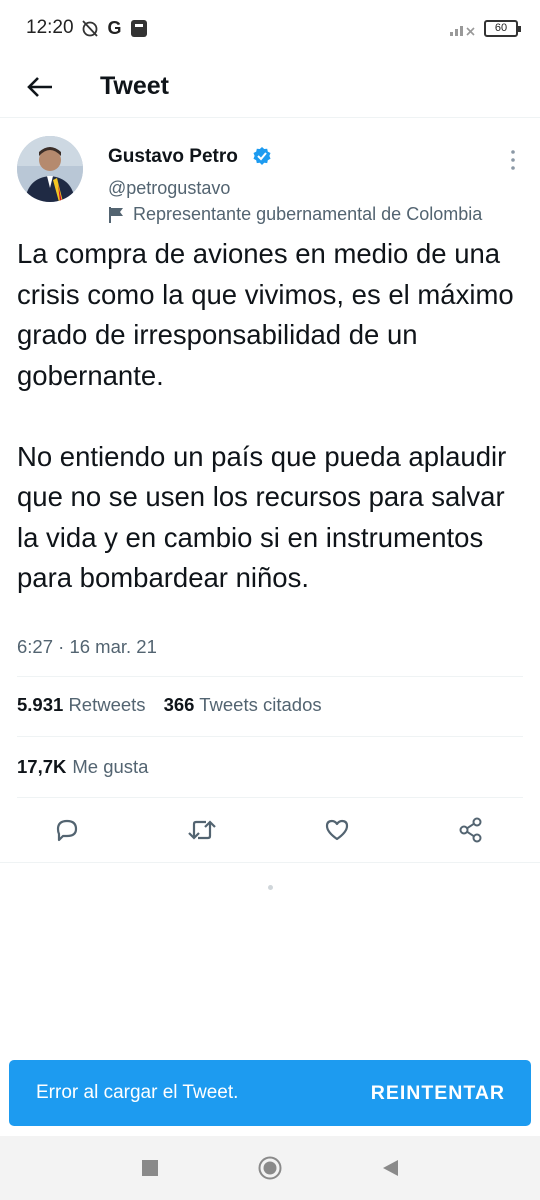 The height and width of the screenshot is (1200, 540). What do you see at coordinates (50, 27) in the screenshot?
I see `status-time: 12:20` at bounding box center [50, 27].